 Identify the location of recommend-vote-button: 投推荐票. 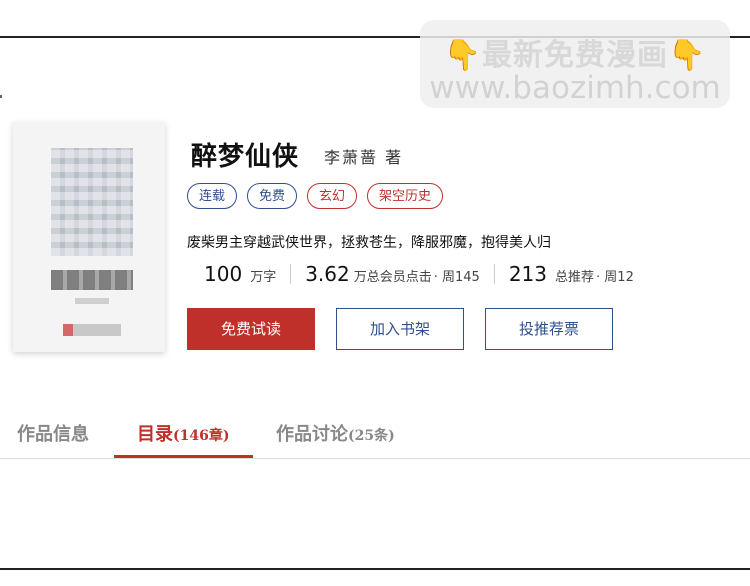
(549, 329).